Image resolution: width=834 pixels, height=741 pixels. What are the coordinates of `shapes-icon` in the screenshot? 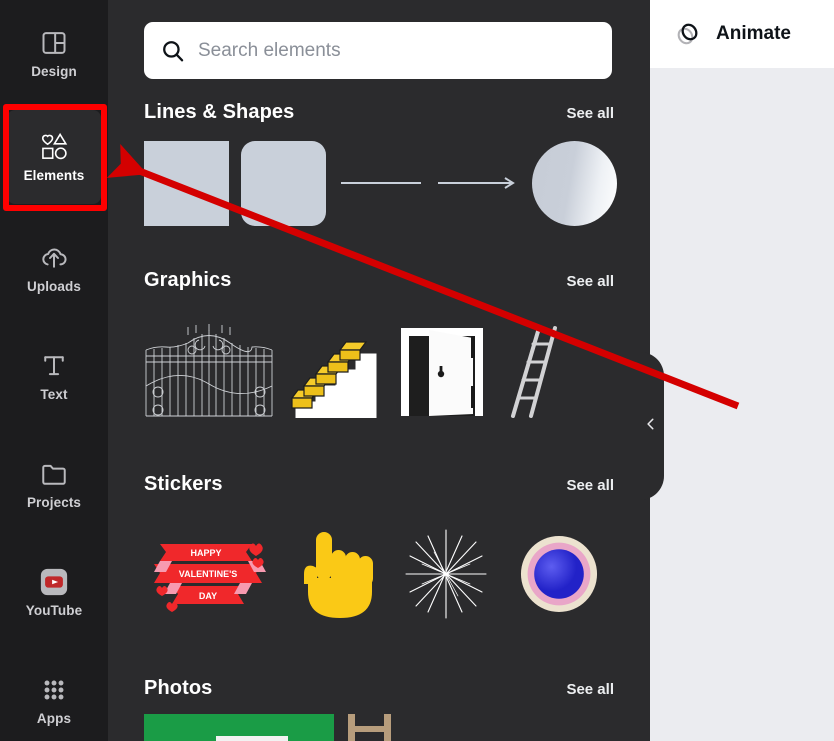 It's located at (54, 147).